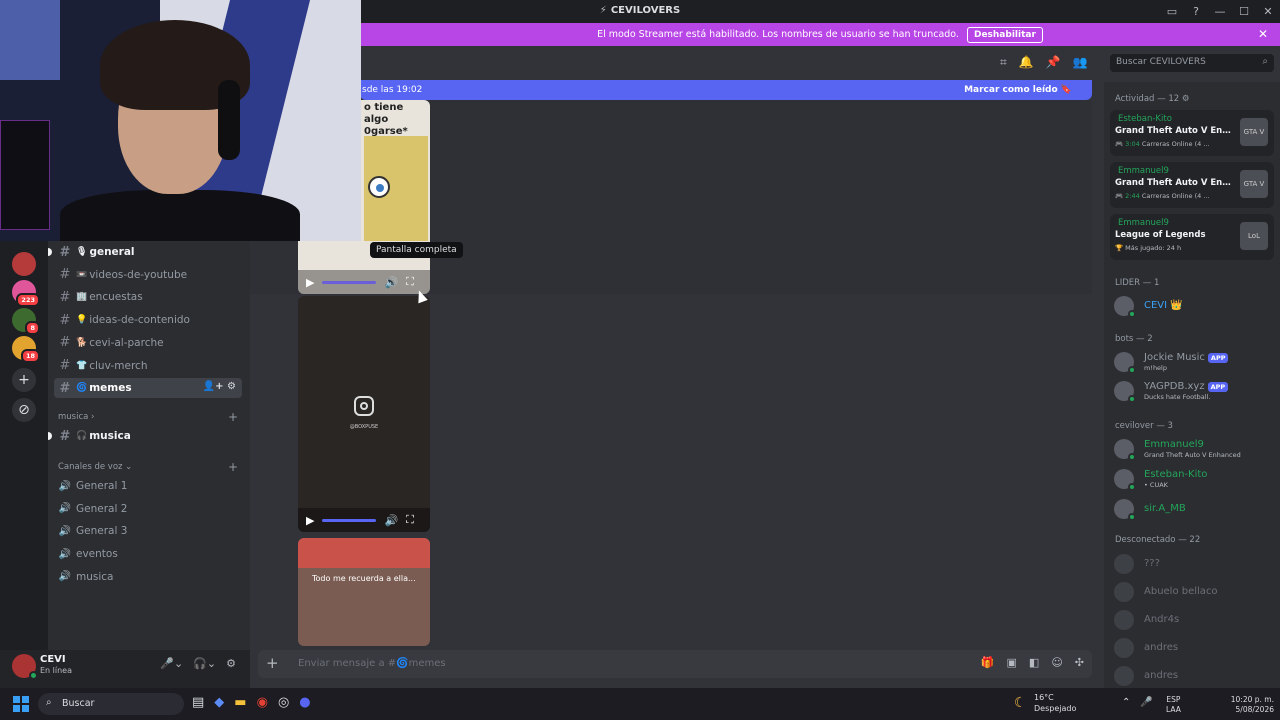 The width and height of the screenshot is (1280, 720). Describe the element at coordinates (26, 321) in the screenshot. I see `server-3: 8` at that location.